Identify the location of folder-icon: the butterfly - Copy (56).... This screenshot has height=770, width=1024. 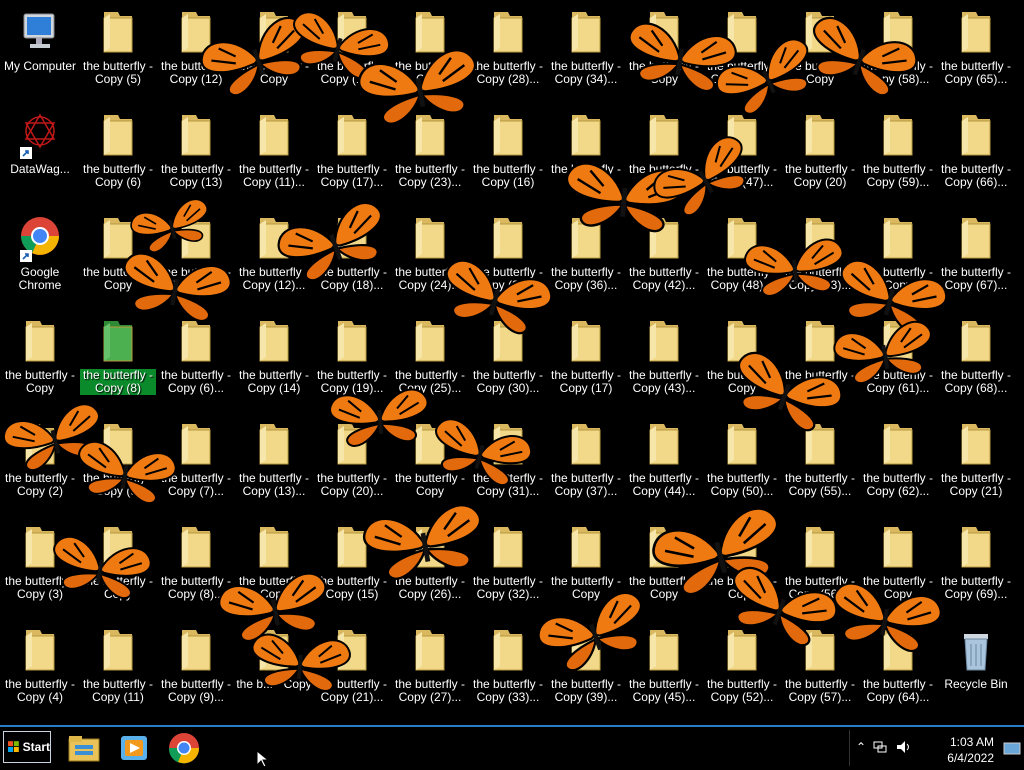
(820, 567).